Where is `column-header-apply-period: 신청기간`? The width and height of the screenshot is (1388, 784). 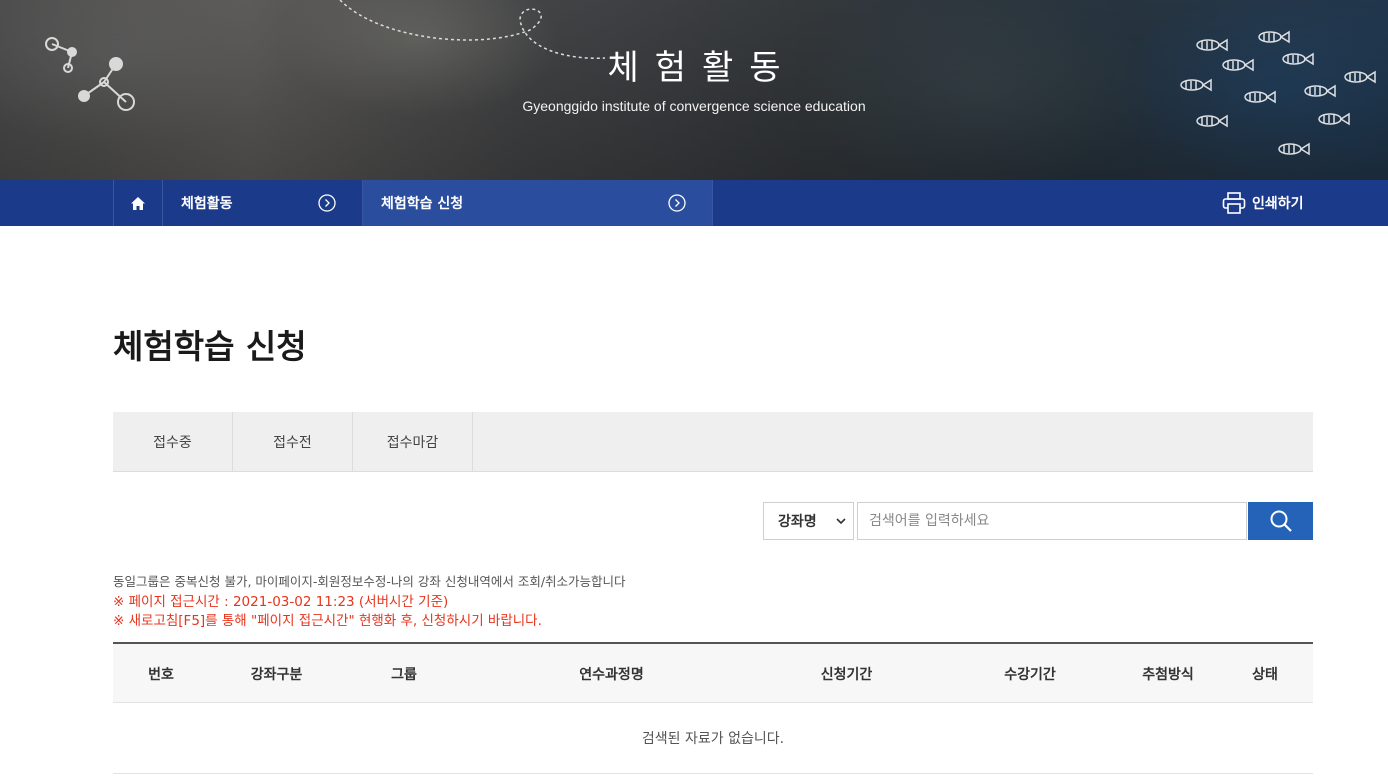 column-header-apply-period: 신청기간 is located at coordinates (846, 674).